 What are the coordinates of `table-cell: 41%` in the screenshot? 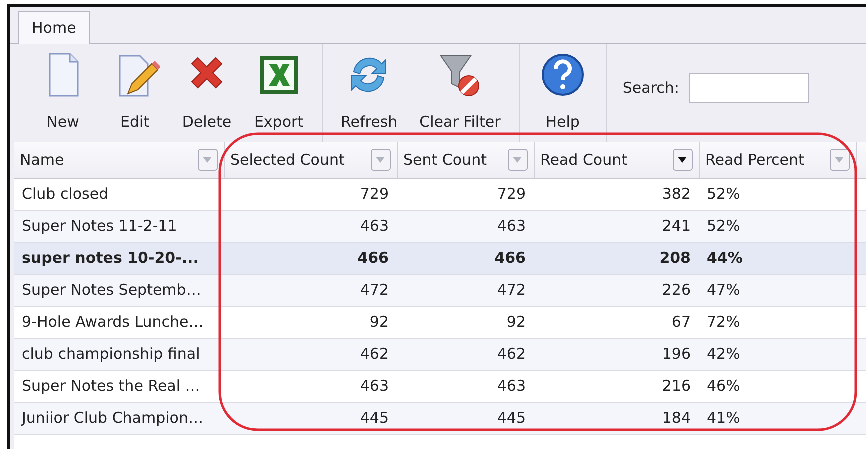 It's located at (723, 417).